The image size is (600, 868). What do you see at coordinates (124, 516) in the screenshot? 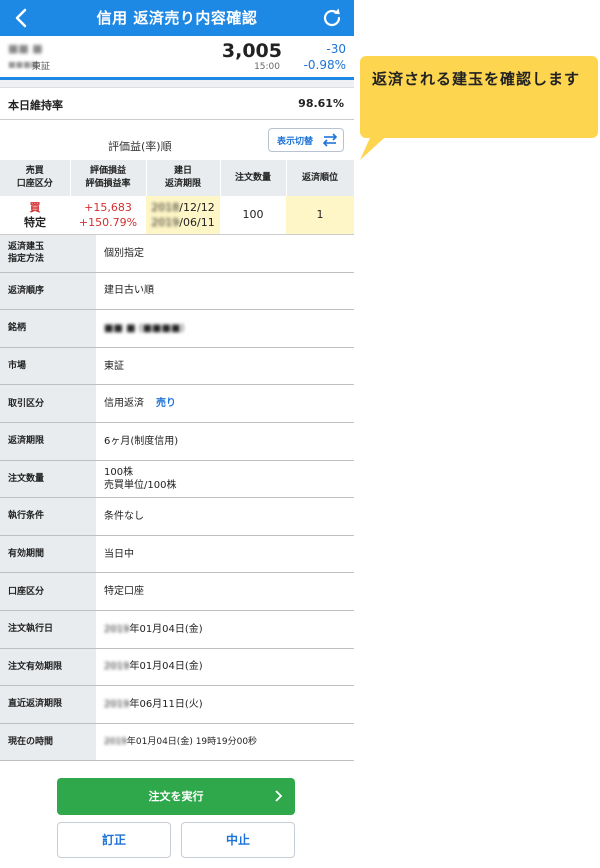
I see `detail-value: 条件なし` at bounding box center [124, 516].